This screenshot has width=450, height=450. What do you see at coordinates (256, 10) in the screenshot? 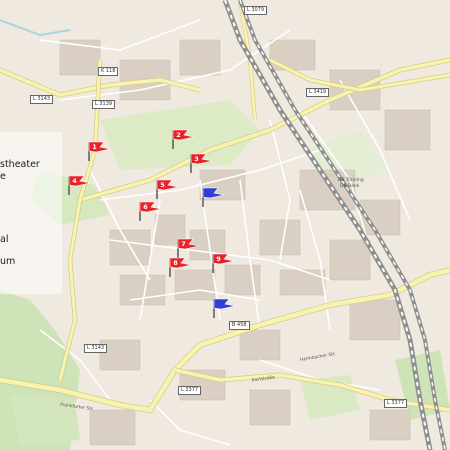
I see `road-label: L 3079` at bounding box center [256, 10].